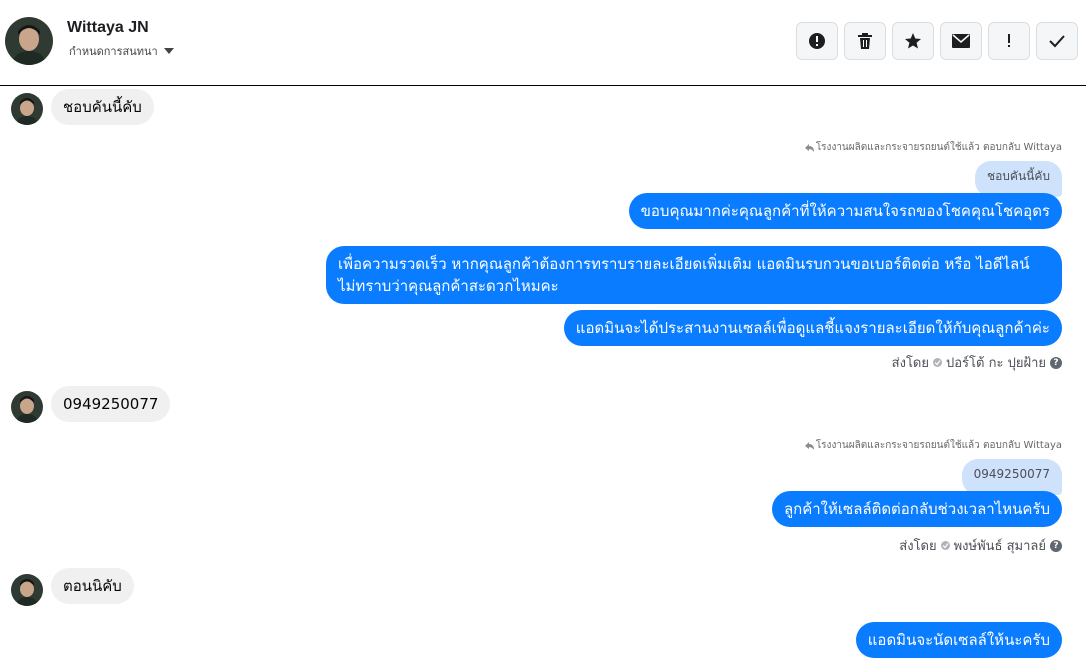 The height and width of the screenshot is (666, 1086). What do you see at coordinates (111, 404) in the screenshot?
I see `incoming-message: 0949250077` at bounding box center [111, 404].